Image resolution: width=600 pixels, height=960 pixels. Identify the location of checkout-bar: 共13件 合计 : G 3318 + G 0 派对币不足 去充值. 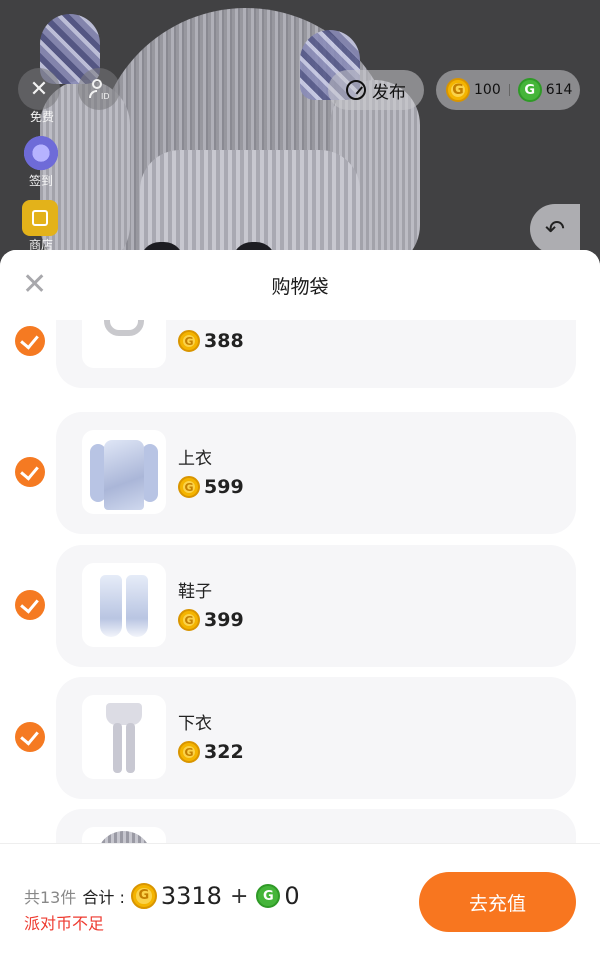
(300, 901).